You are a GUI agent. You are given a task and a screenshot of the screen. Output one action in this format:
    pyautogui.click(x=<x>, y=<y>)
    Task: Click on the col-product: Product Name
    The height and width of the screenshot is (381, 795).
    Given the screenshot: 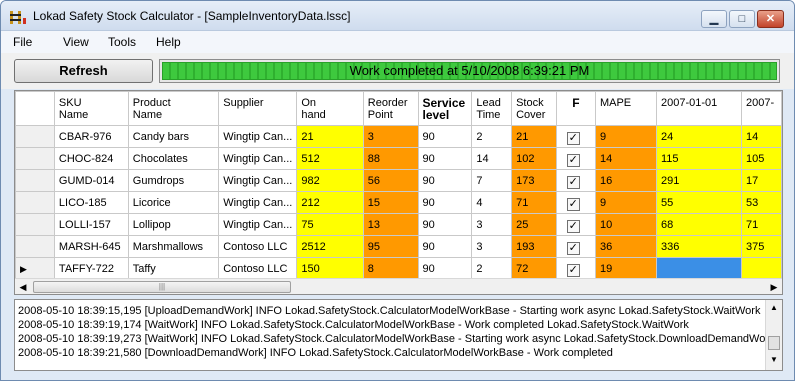 What is the action you would take?
    pyautogui.click(x=173, y=108)
    